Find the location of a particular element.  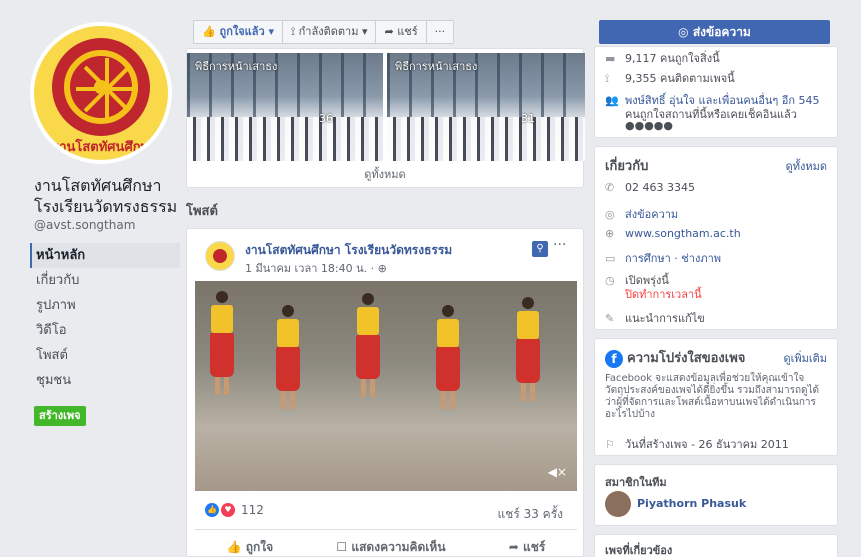

avatar-caption: งานโสตทัศนศึกษ is located at coordinates (101, 147).